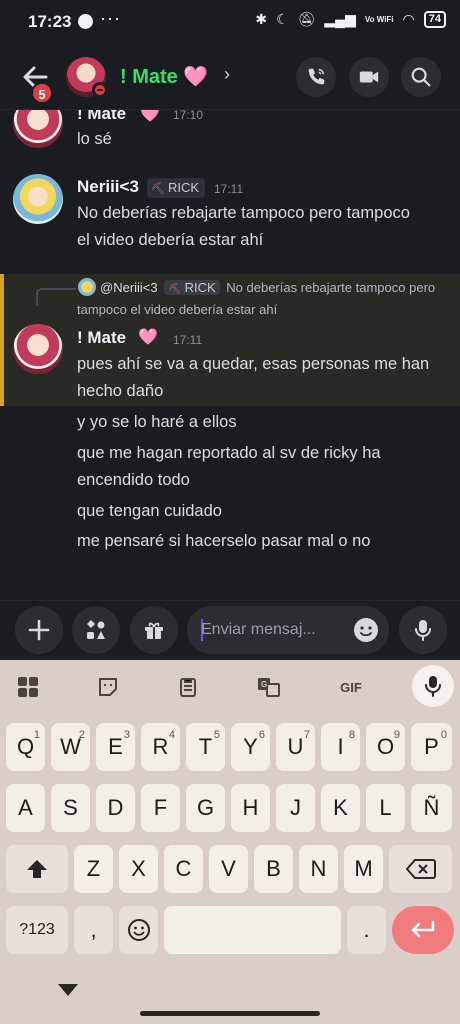 The width and height of the screenshot is (460, 1024). What do you see at coordinates (306, 19) in the screenshot?
I see `muted-bell-icon: 🔕︎` at bounding box center [306, 19].